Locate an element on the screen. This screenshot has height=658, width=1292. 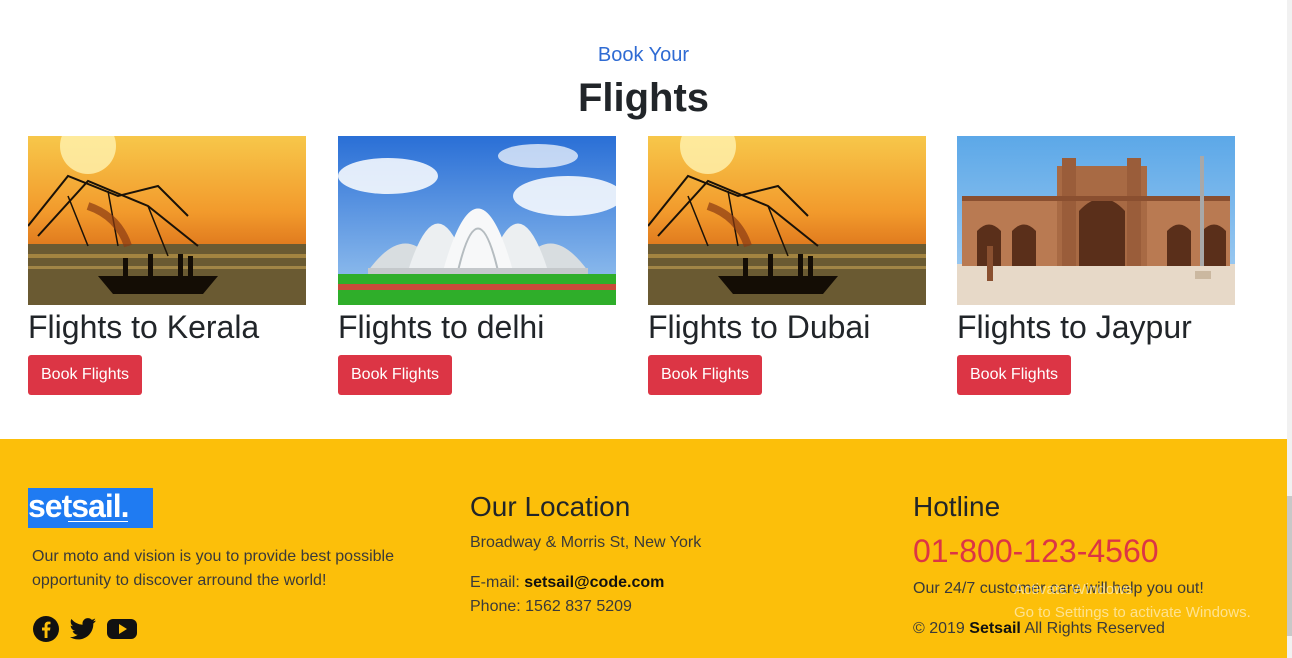
book-flights-button-jaypur: Book Flights is located at coordinates (1014, 375).